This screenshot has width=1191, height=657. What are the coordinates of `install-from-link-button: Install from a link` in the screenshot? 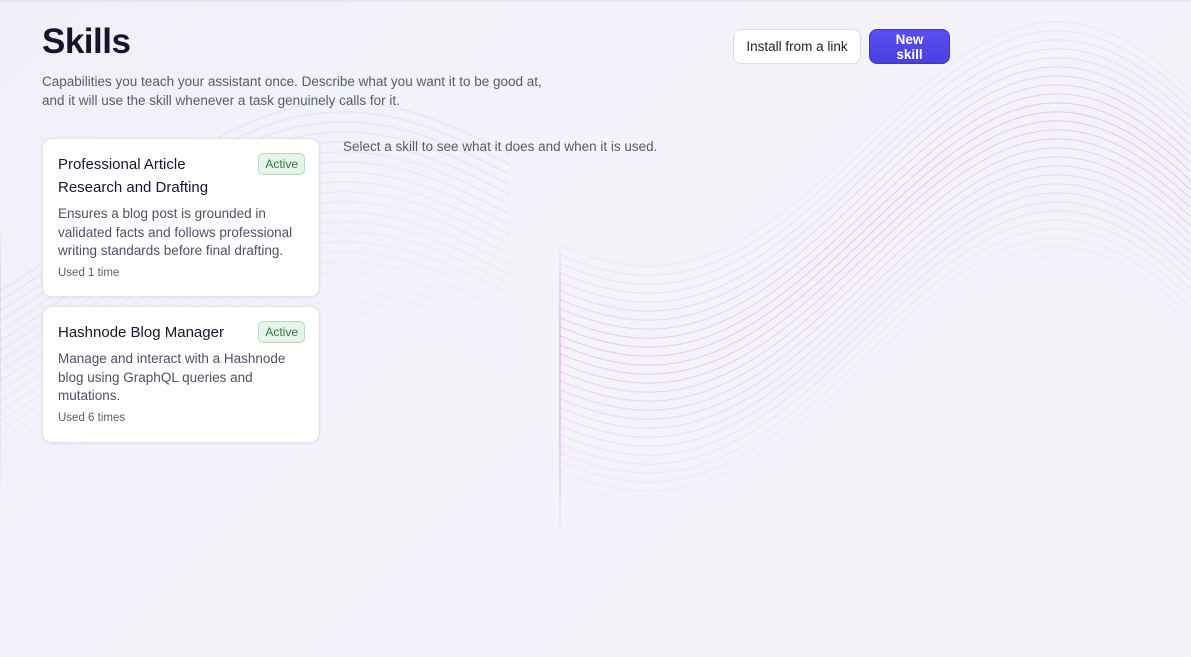 It's located at (797, 46).